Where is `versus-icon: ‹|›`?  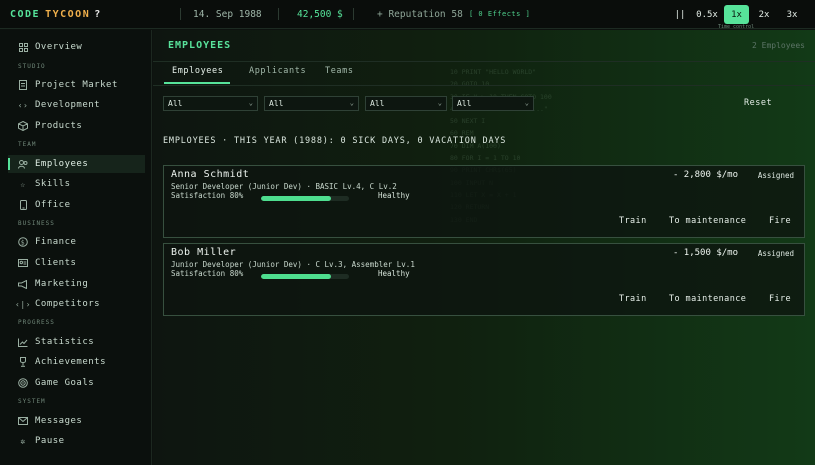
versus-icon: ‹|› is located at coordinates (23, 304).